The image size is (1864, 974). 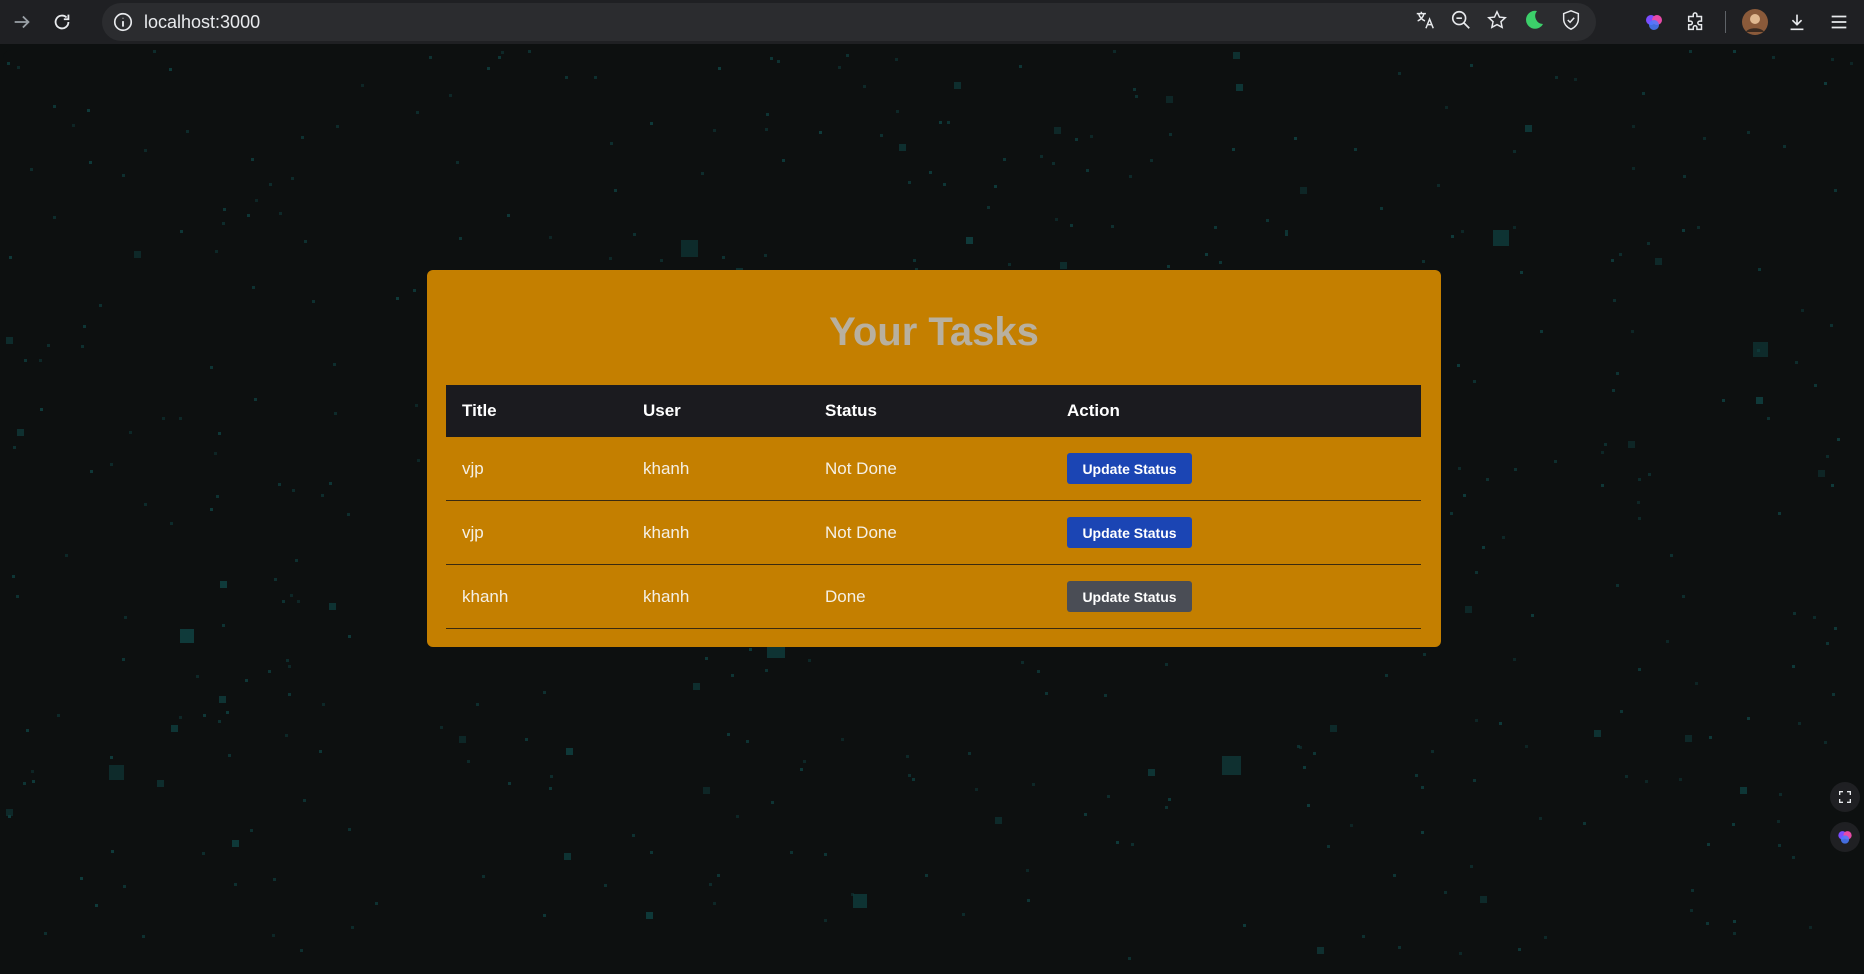 I want to click on extensions-puzzle-icon, so click(x=1696, y=22).